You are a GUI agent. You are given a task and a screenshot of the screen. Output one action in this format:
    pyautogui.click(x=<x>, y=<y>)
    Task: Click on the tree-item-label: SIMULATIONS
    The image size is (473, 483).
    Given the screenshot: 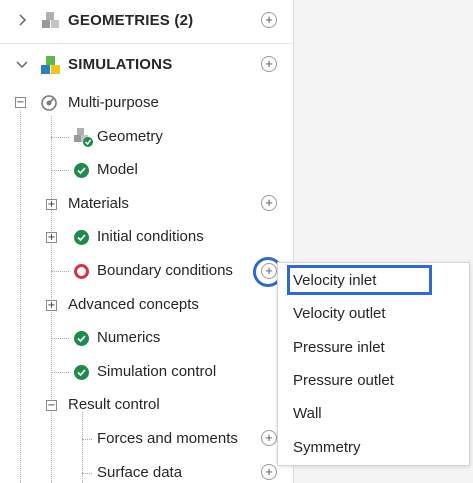 What is the action you would take?
    pyautogui.click(x=120, y=64)
    